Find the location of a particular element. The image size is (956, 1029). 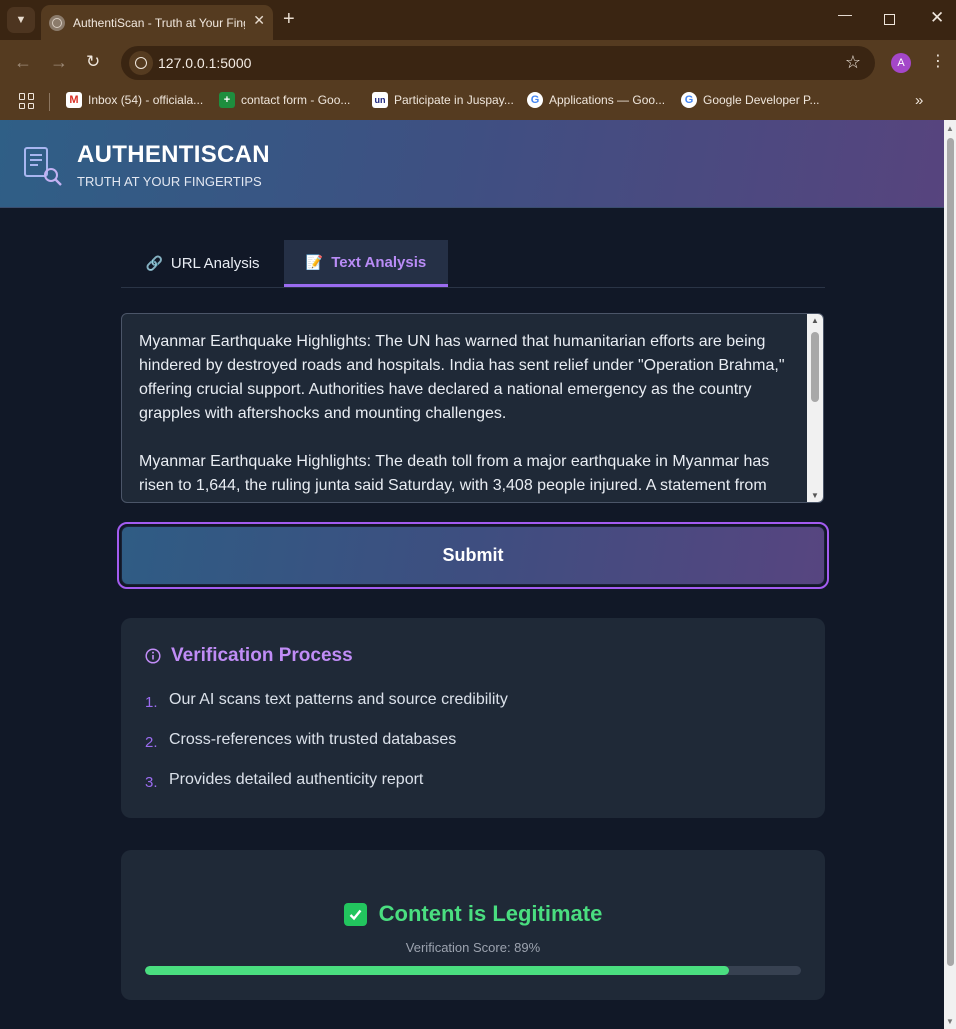

back-arrow-icon: ← is located at coordinates (23, 62).